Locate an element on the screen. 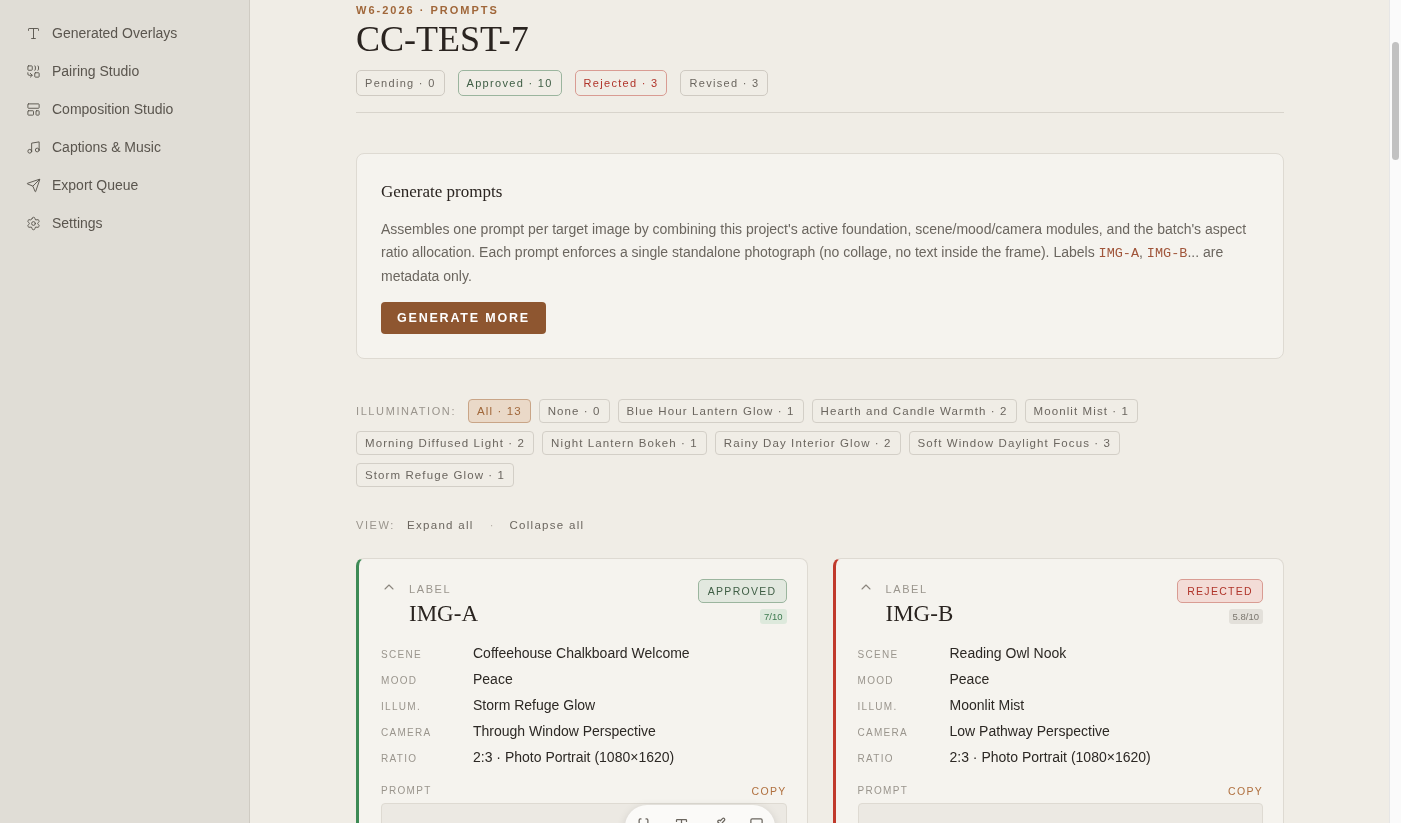 The width and height of the screenshot is (1401, 823). status-count: Revised · 3 is located at coordinates (724, 83).